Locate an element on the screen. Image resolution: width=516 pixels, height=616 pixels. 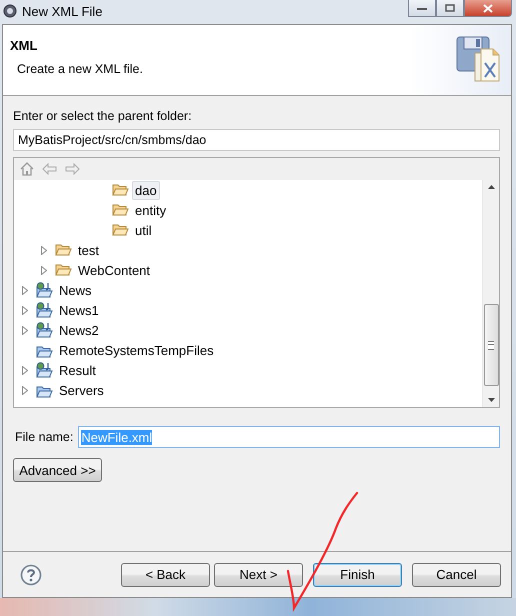
tree-item: dao is located at coordinates (146, 190).